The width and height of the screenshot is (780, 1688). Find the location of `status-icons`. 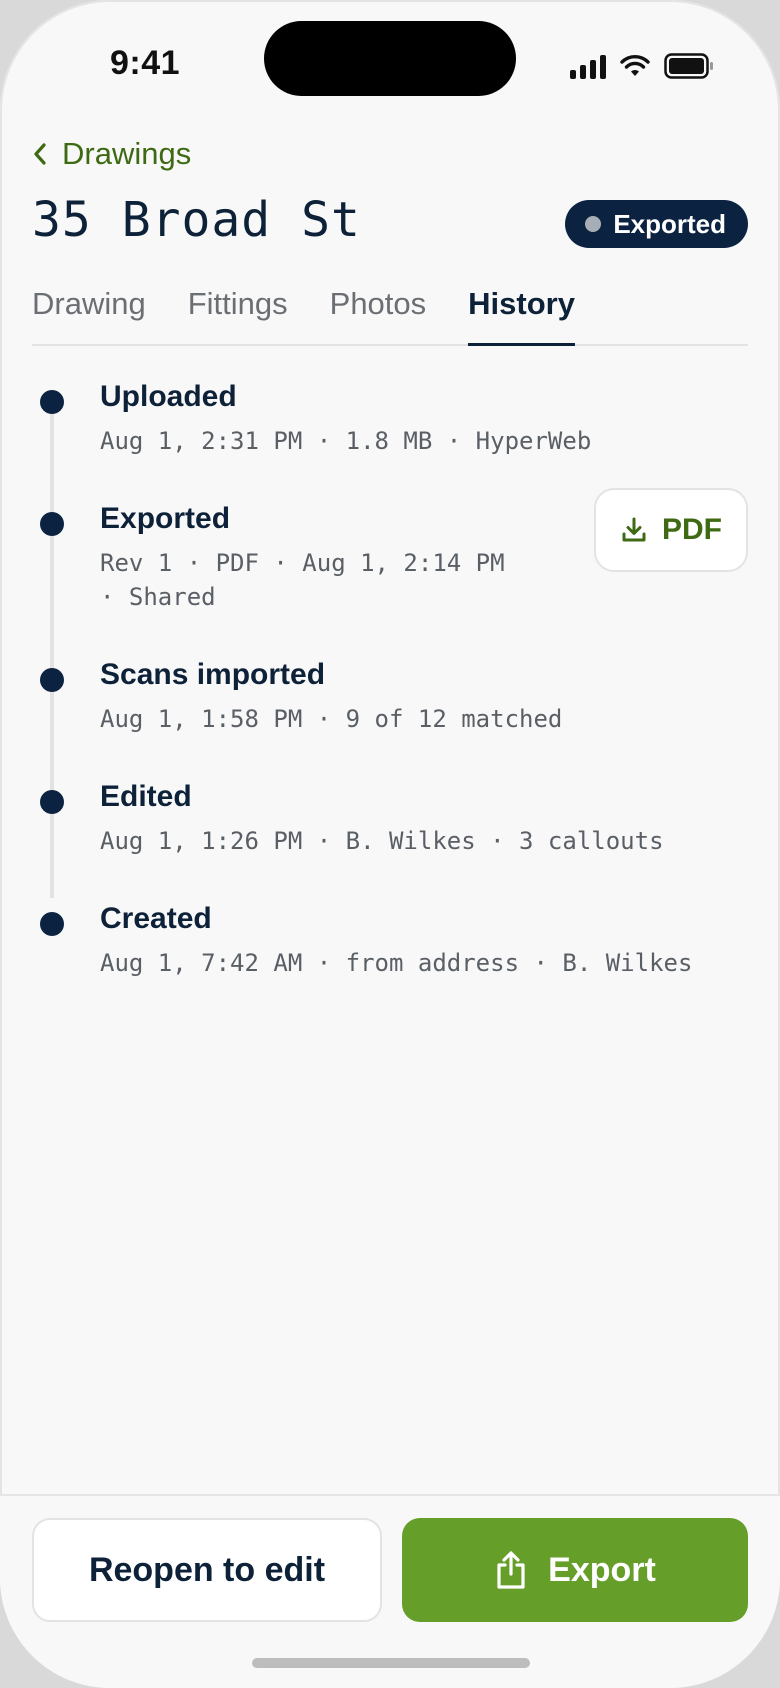

status-icons is located at coordinates (642, 66).